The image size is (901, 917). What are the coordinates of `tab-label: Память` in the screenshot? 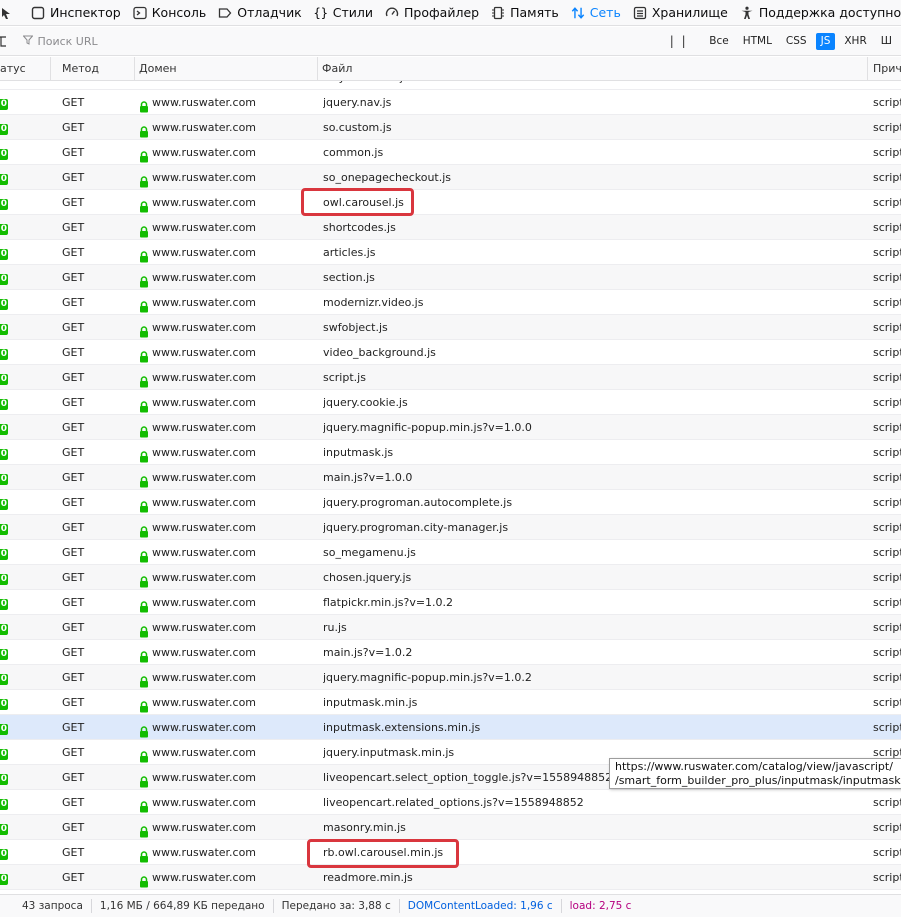 It's located at (534, 12).